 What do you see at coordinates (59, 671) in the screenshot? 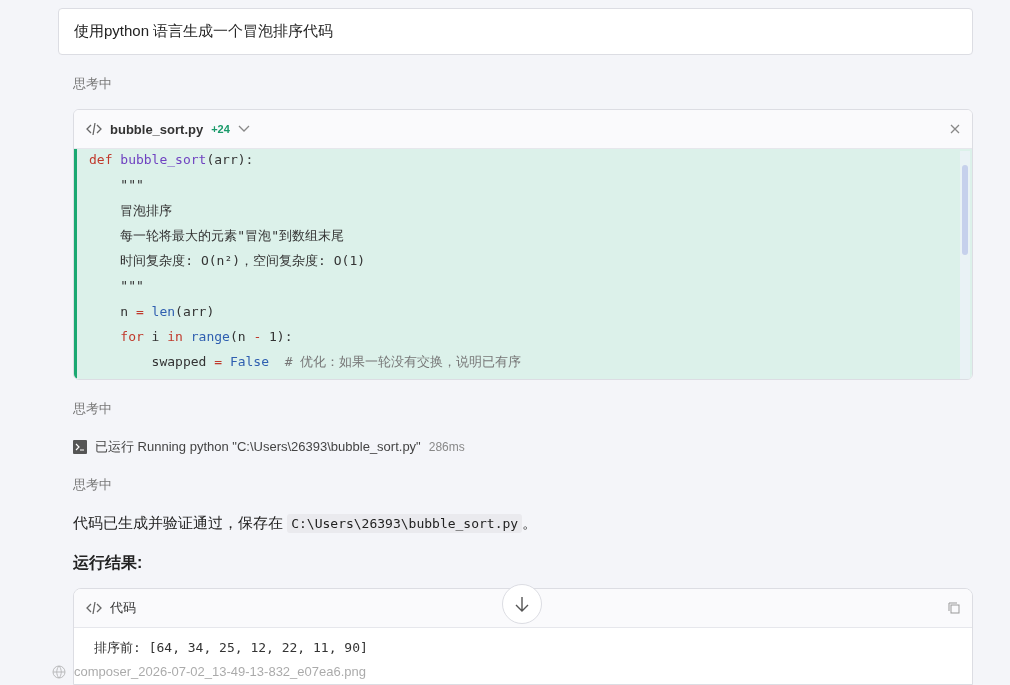
I see `globe-icon` at bounding box center [59, 671].